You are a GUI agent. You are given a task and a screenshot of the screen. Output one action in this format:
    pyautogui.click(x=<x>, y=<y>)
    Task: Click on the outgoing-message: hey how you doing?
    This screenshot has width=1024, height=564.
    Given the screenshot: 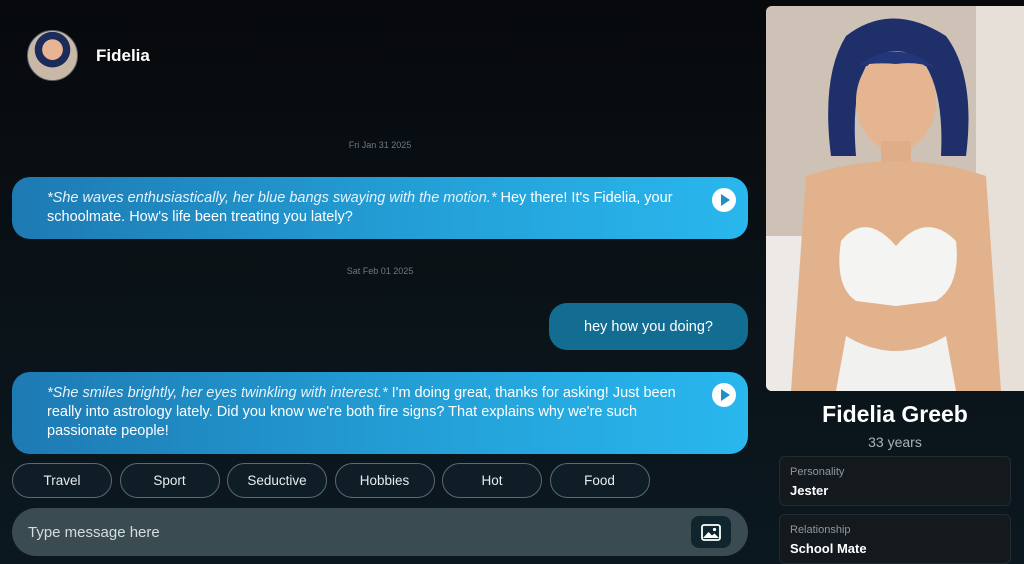 What is the action you would take?
    pyautogui.click(x=648, y=326)
    